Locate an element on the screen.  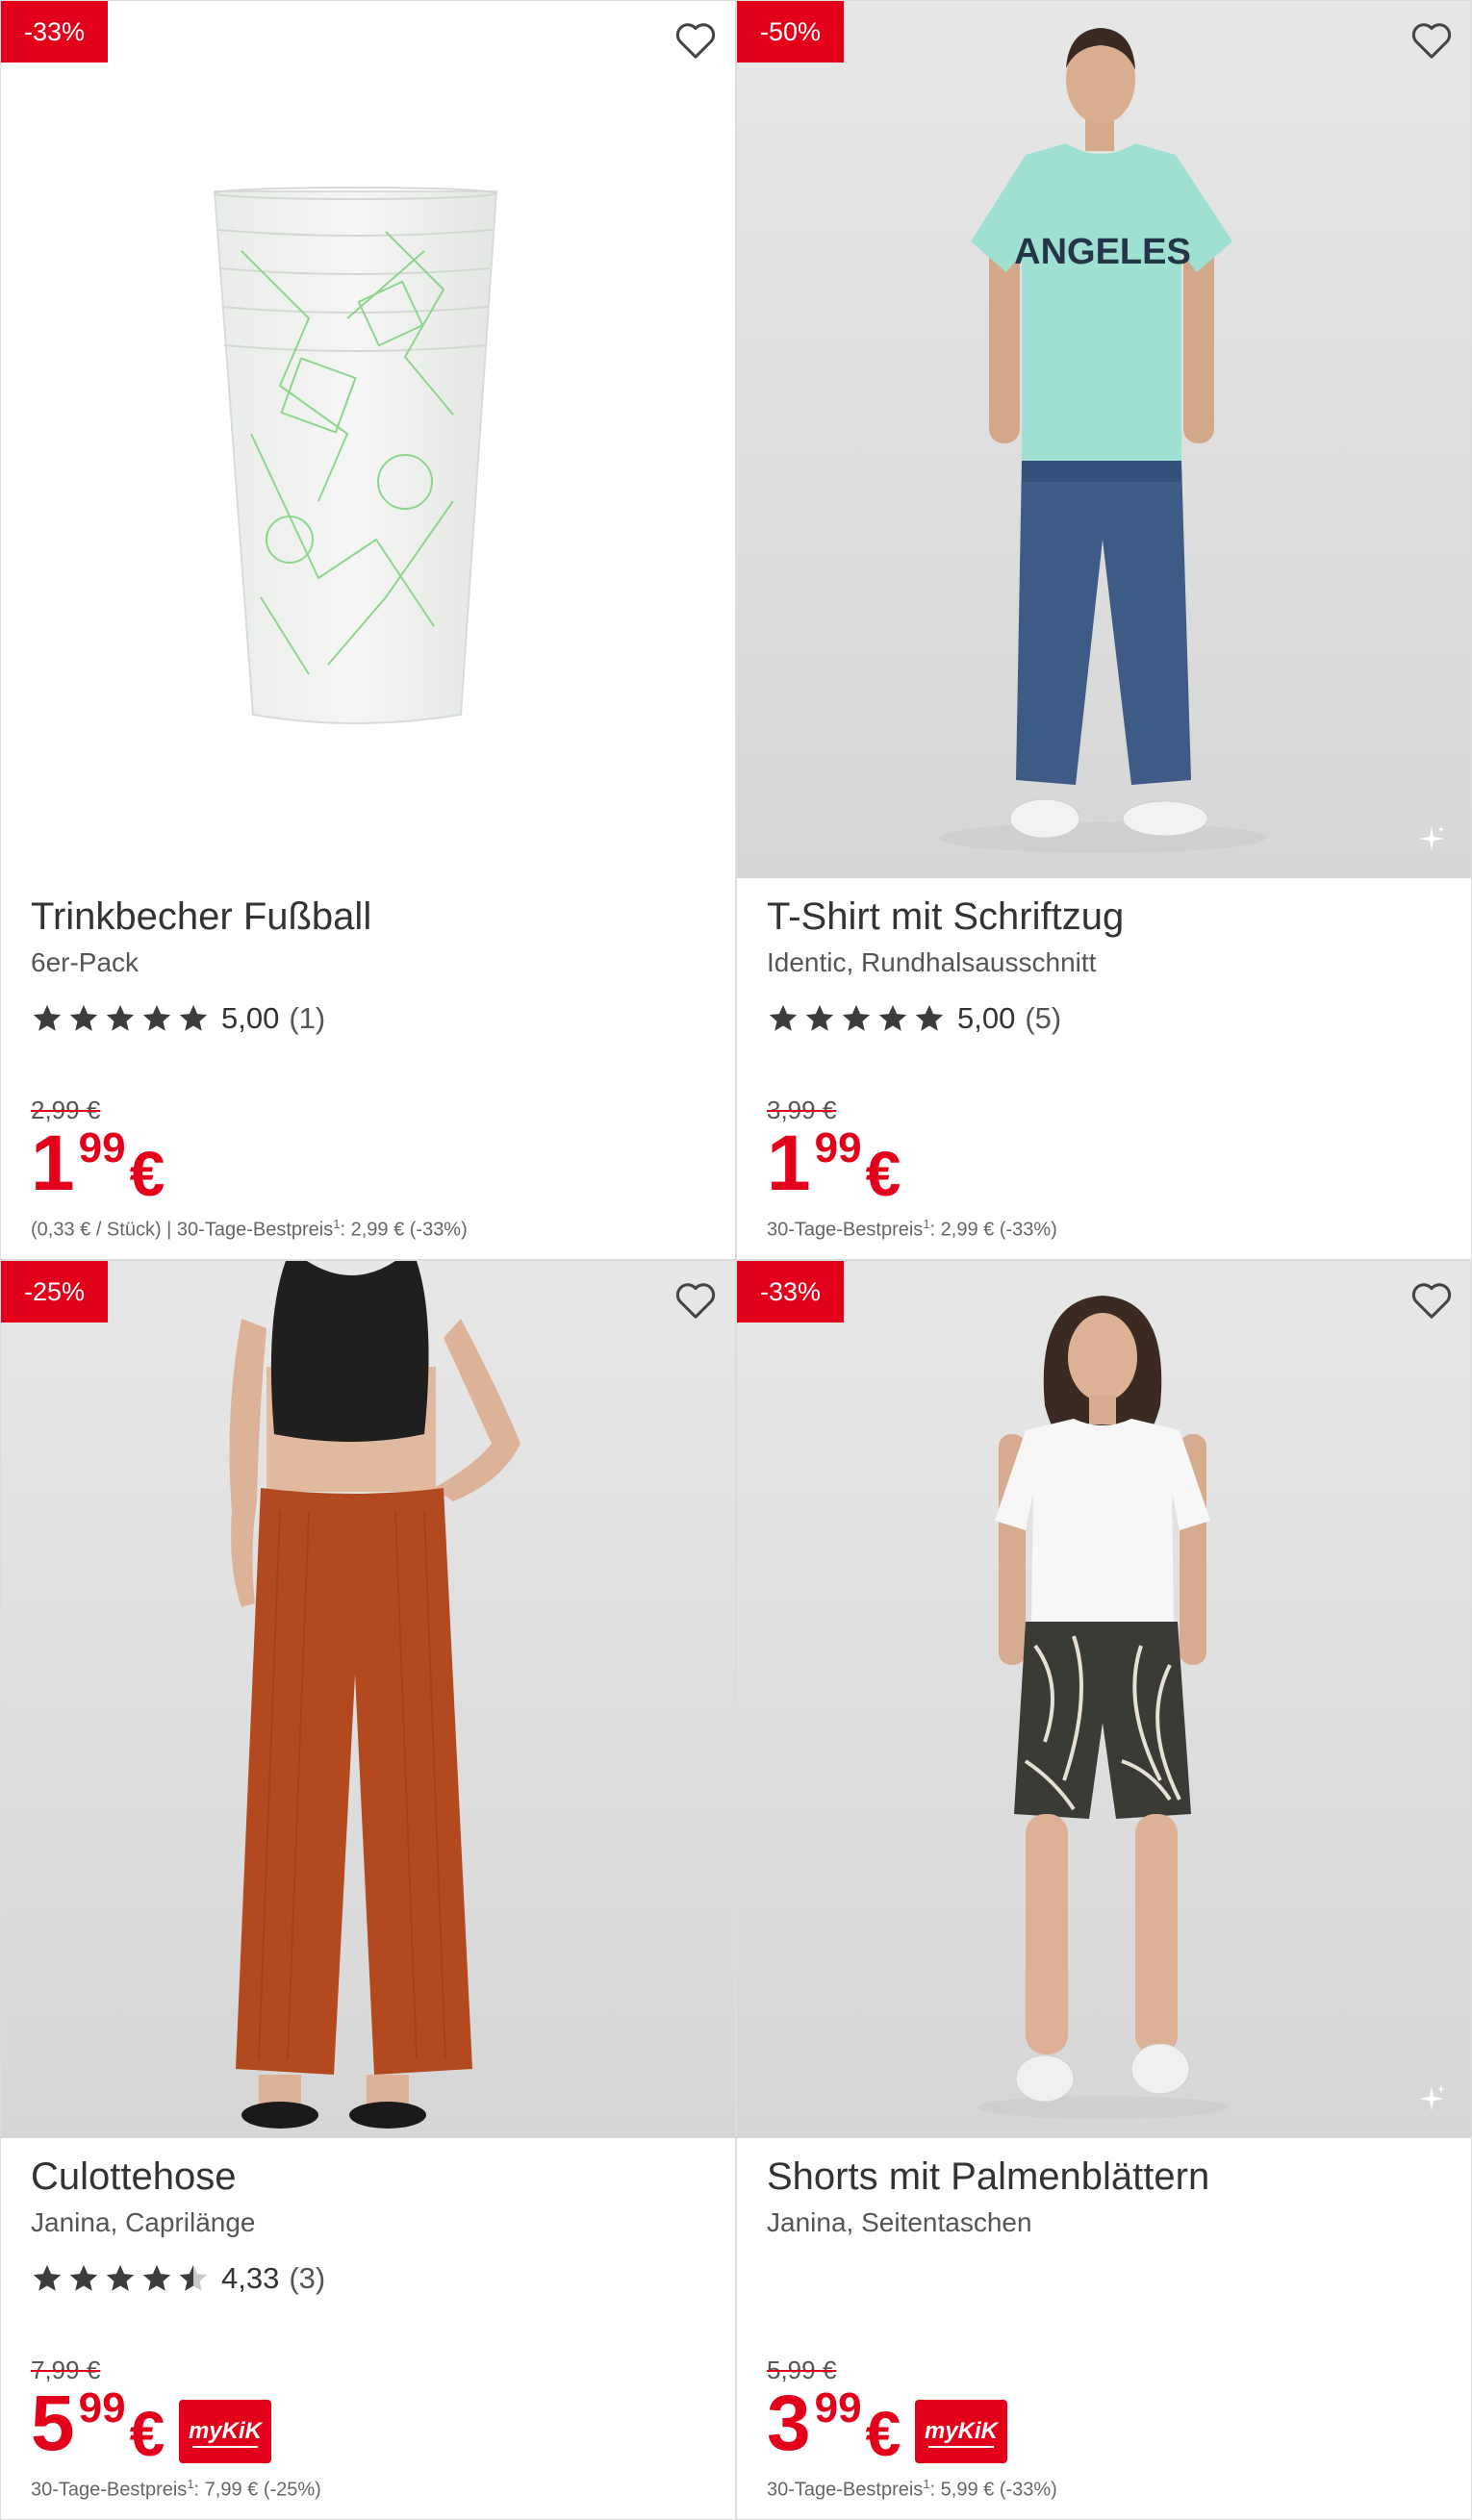
current-price: 3 99 € is located at coordinates (834, 2425).